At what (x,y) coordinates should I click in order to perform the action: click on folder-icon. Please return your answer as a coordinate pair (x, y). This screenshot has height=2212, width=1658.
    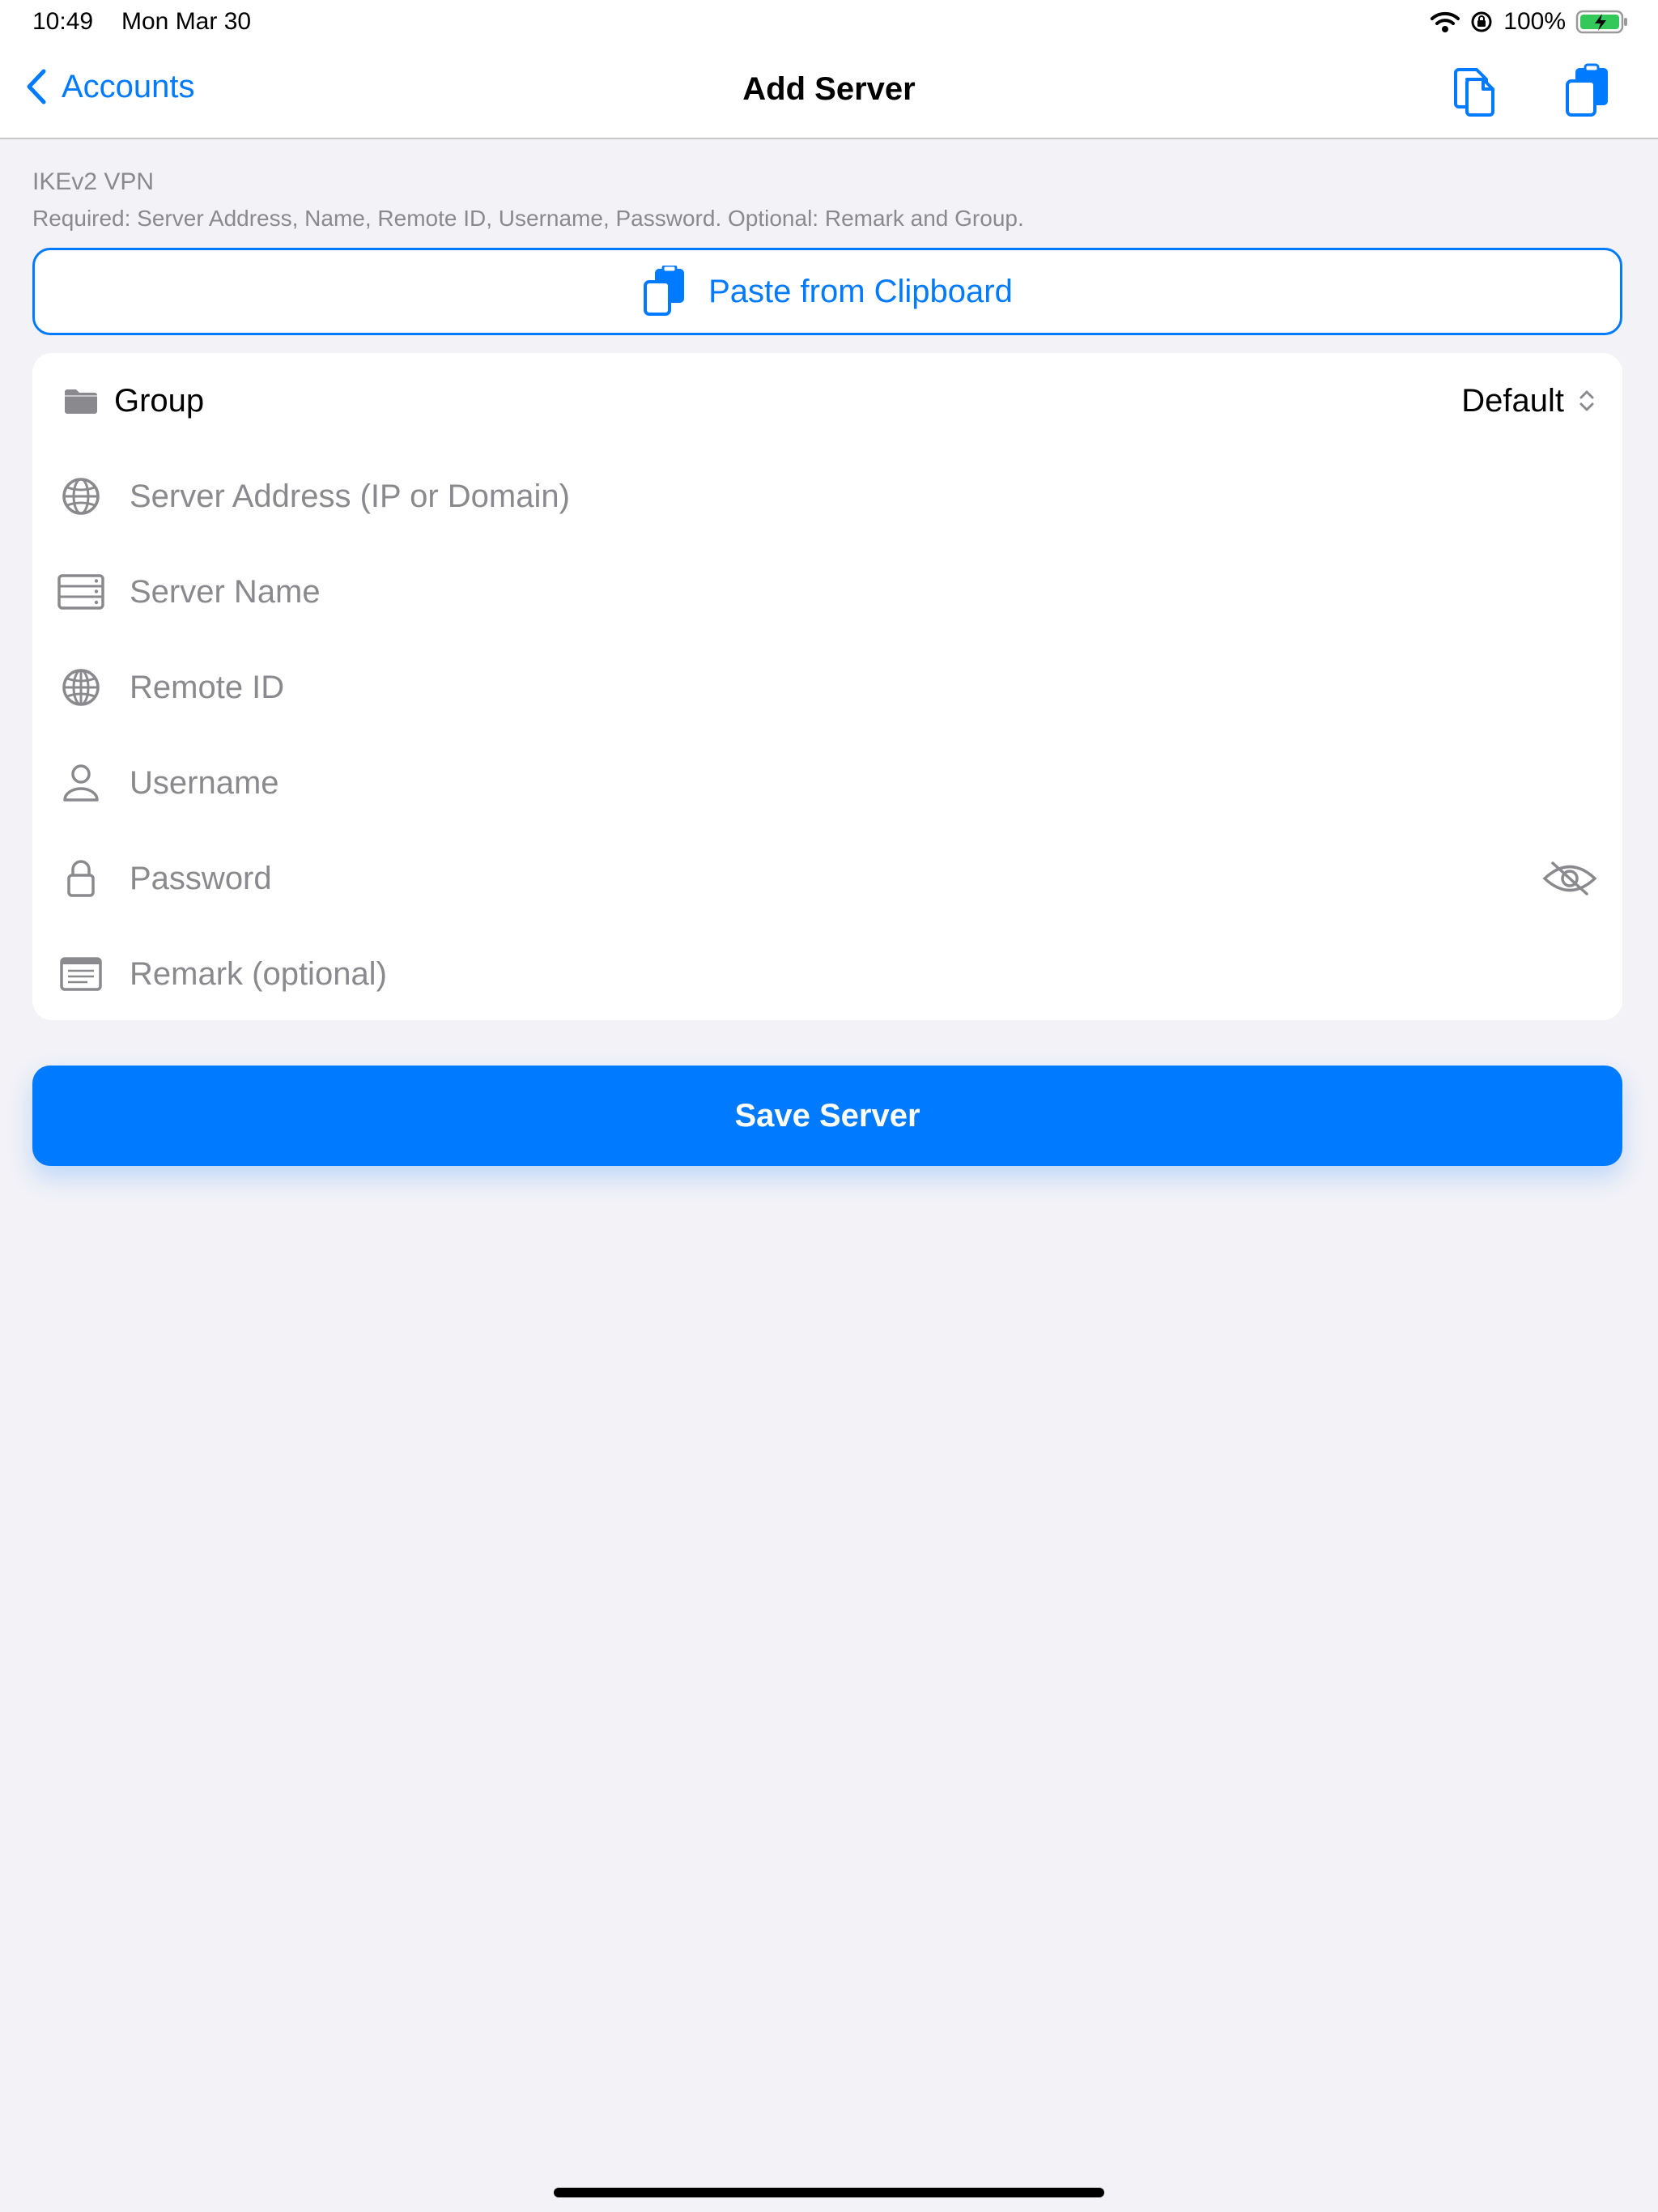
    Looking at the image, I should click on (81, 401).